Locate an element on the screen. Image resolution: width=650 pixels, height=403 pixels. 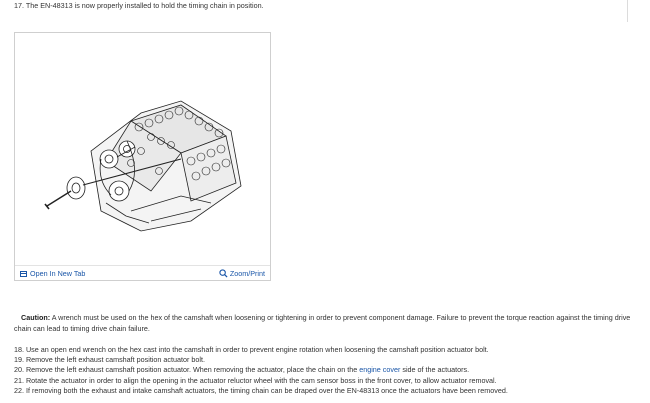
zoom-print-label: Zoom/Print is located at coordinates (247, 273).